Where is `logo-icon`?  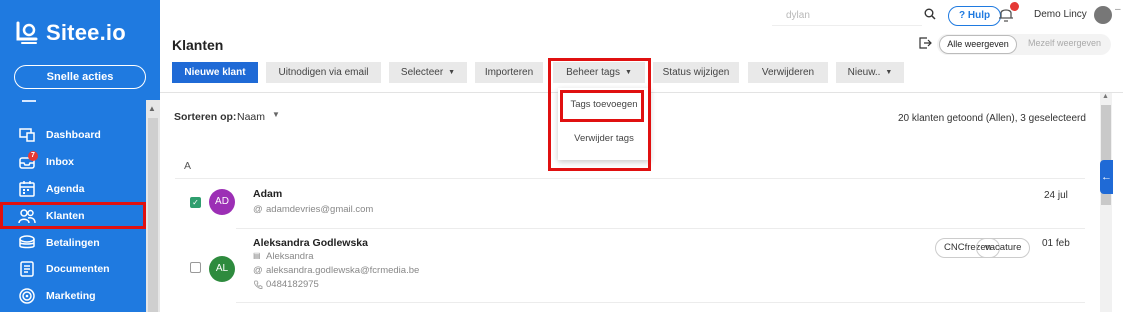 logo-icon is located at coordinates (27, 32).